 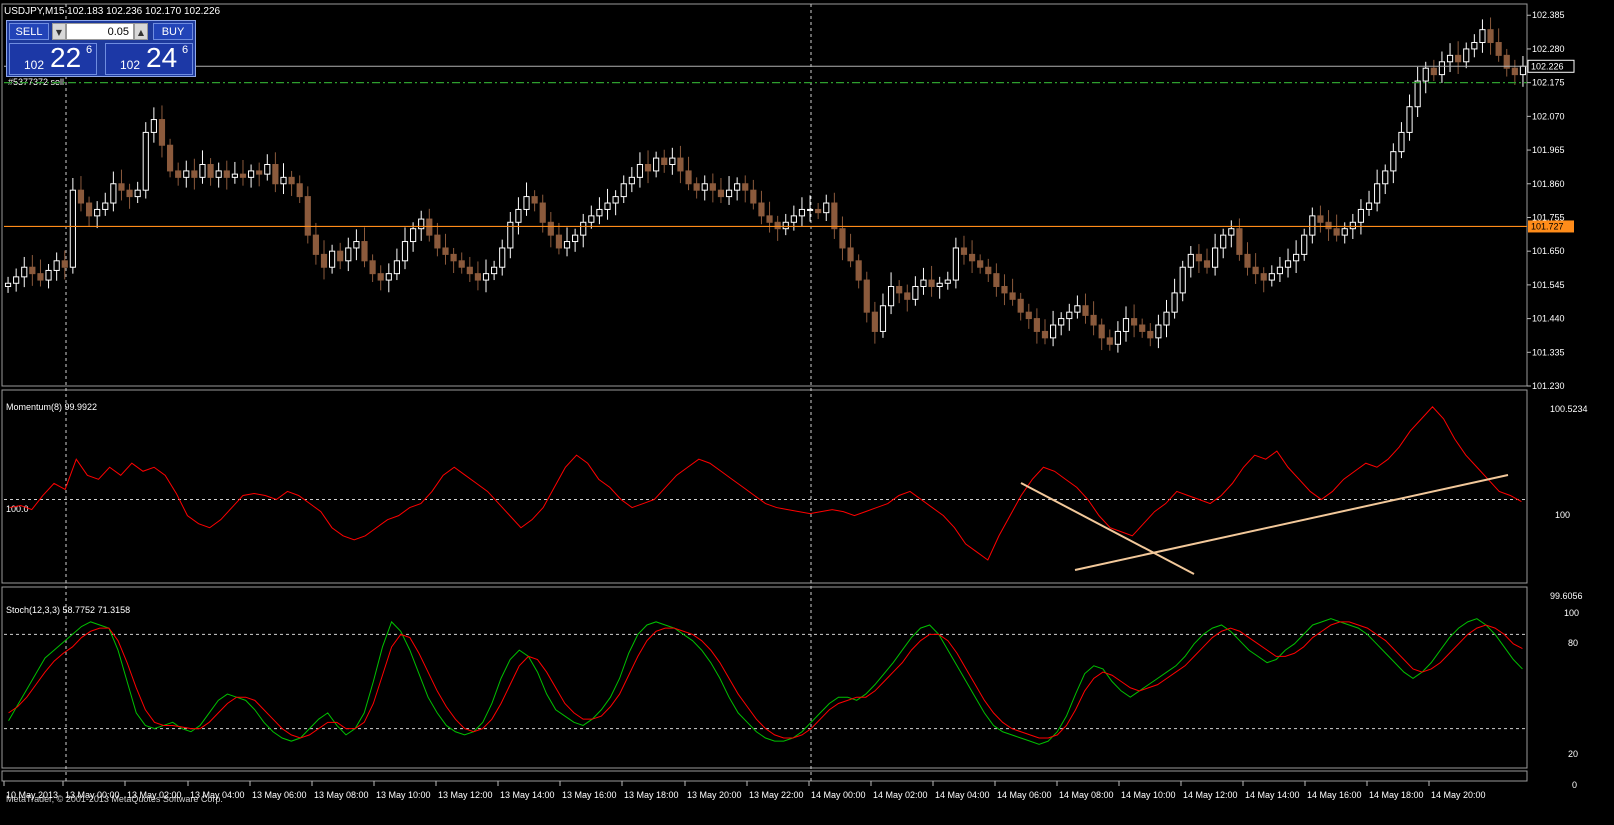 I want to click on time-tick-label: 10 May 2013, so click(x=32, y=795).